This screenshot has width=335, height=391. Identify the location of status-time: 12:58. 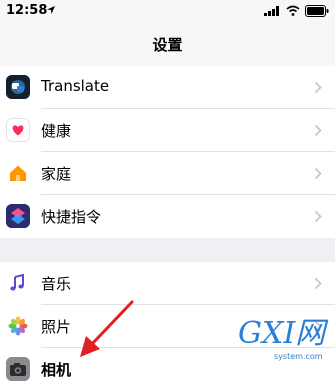
(27, 10).